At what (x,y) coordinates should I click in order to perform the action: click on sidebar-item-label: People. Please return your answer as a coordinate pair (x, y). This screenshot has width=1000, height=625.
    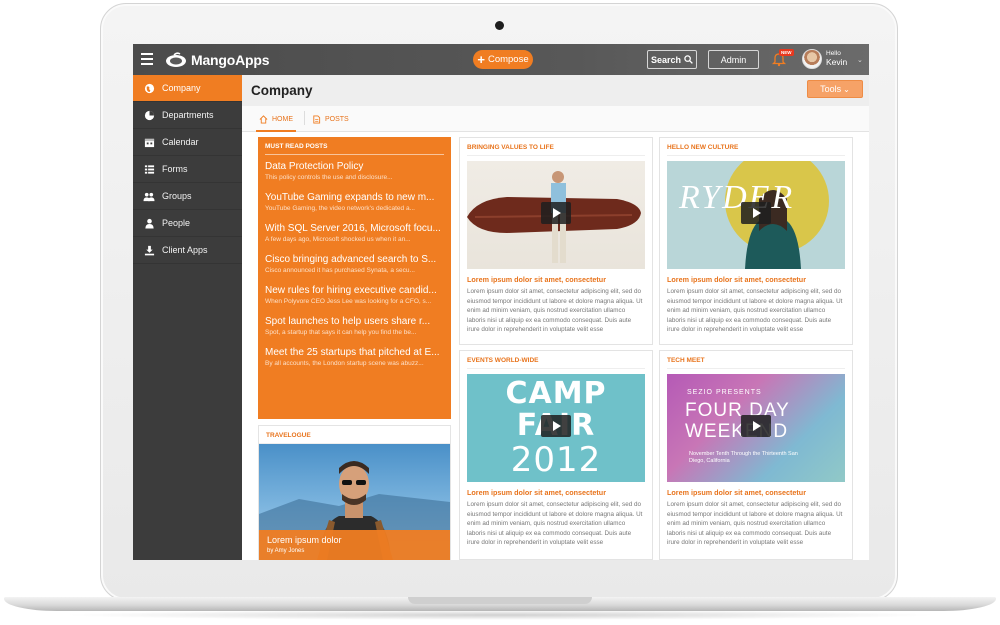
    Looking at the image, I should click on (176, 223).